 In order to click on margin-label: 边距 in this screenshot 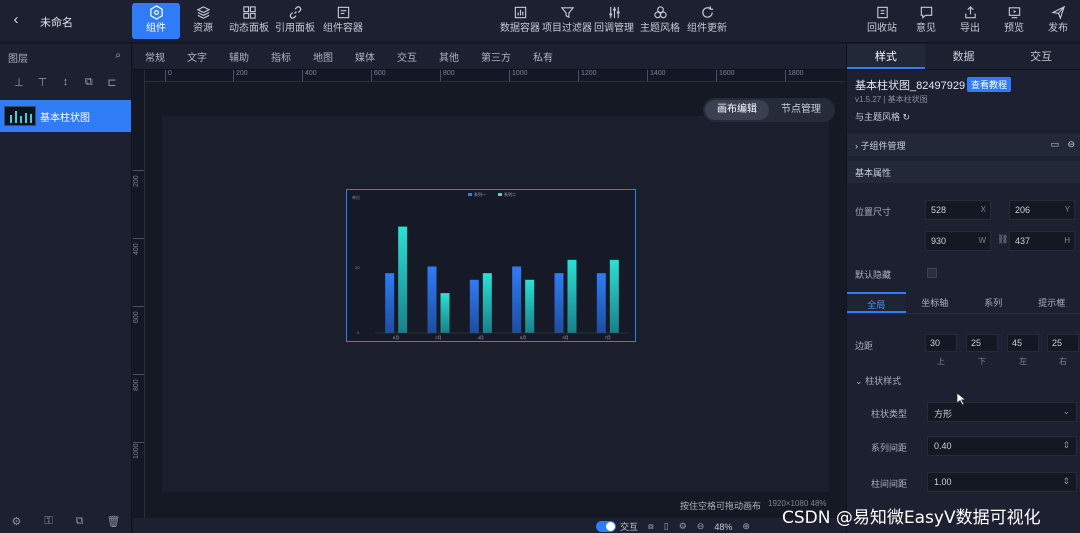, I will do `click(864, 346)`.